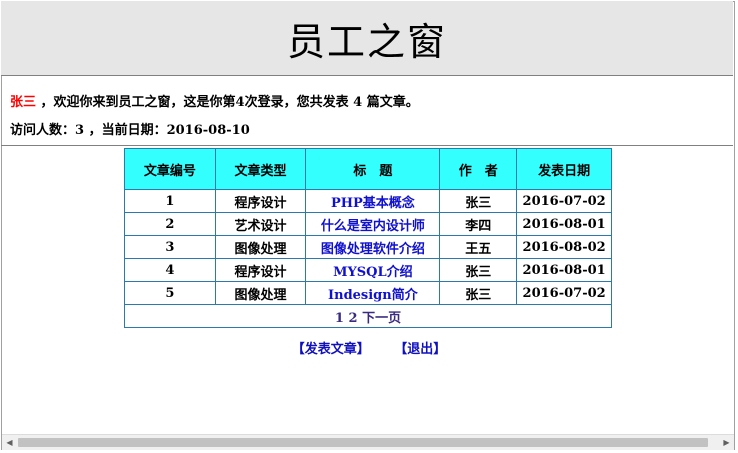 This screenshot has width=738, height=453. Describe the element at coordinates (390, 102) in the screenshot. I see `welcome-text-3: 篇文章。` at that location.